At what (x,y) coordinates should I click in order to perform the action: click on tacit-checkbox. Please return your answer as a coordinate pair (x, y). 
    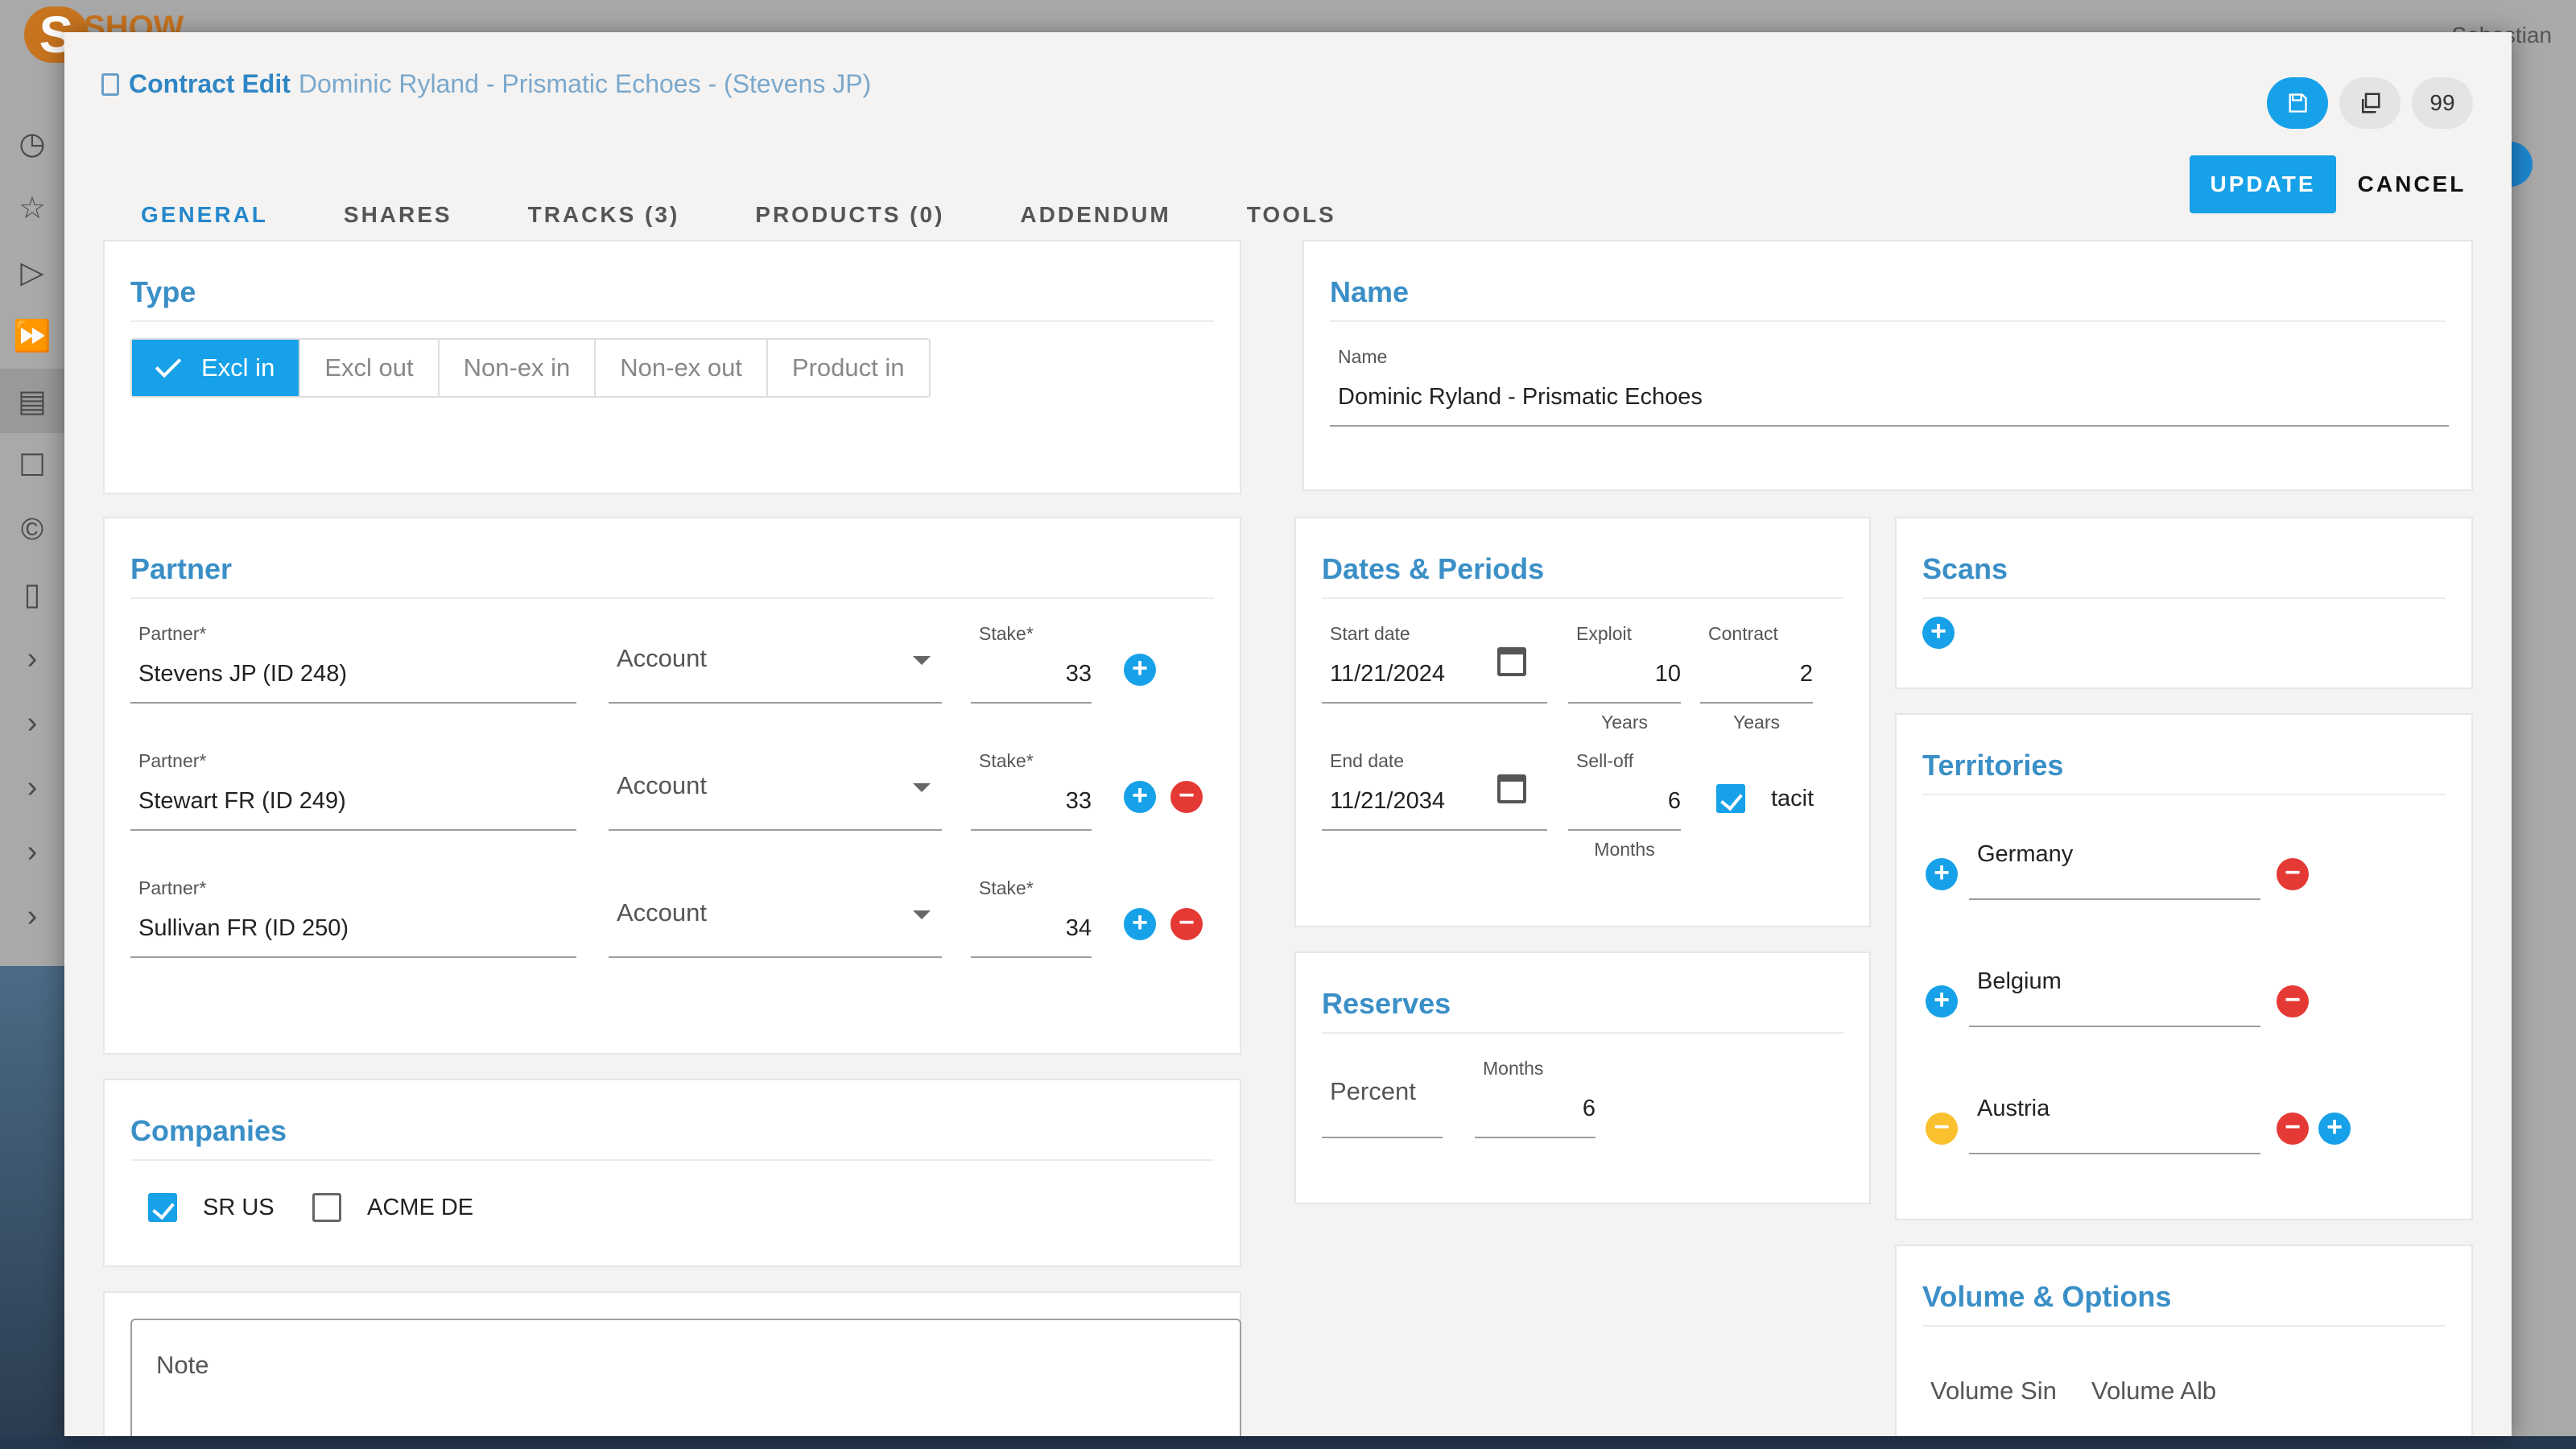
    Looking at the image, I should click on (1730, 798).